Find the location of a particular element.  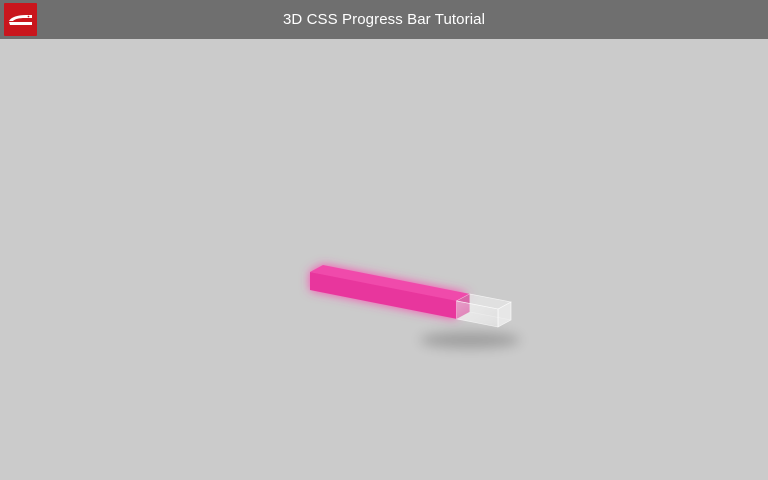

app-header: 3D CSS Progress Bar Tutorial is located at coordinates (384, 19).